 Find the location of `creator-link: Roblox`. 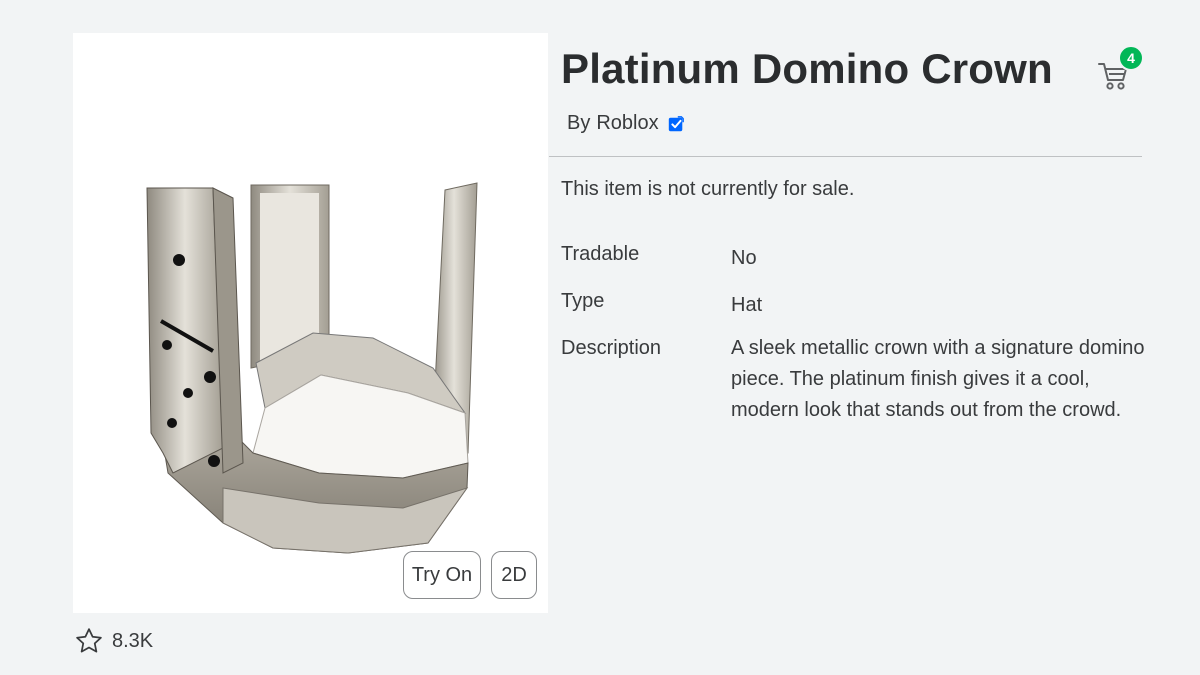

creator-link: Roblox is located at coordinates (627, 123).